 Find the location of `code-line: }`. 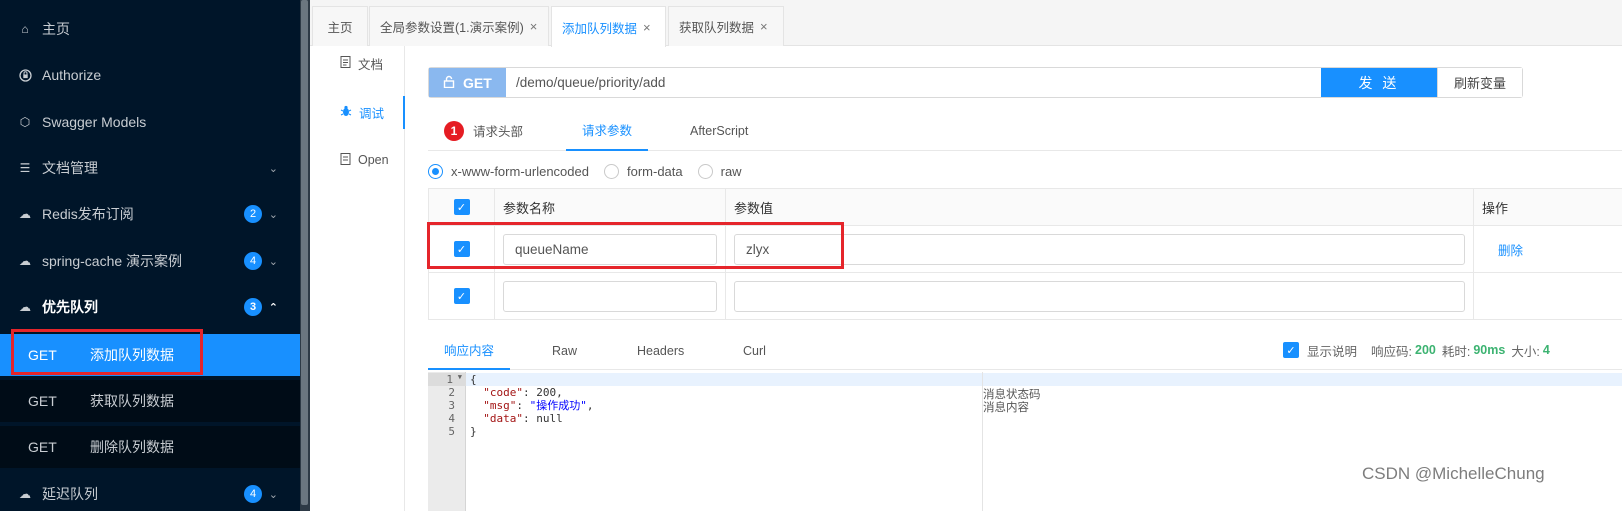

code-line: } is located at coordinates (473, 431).